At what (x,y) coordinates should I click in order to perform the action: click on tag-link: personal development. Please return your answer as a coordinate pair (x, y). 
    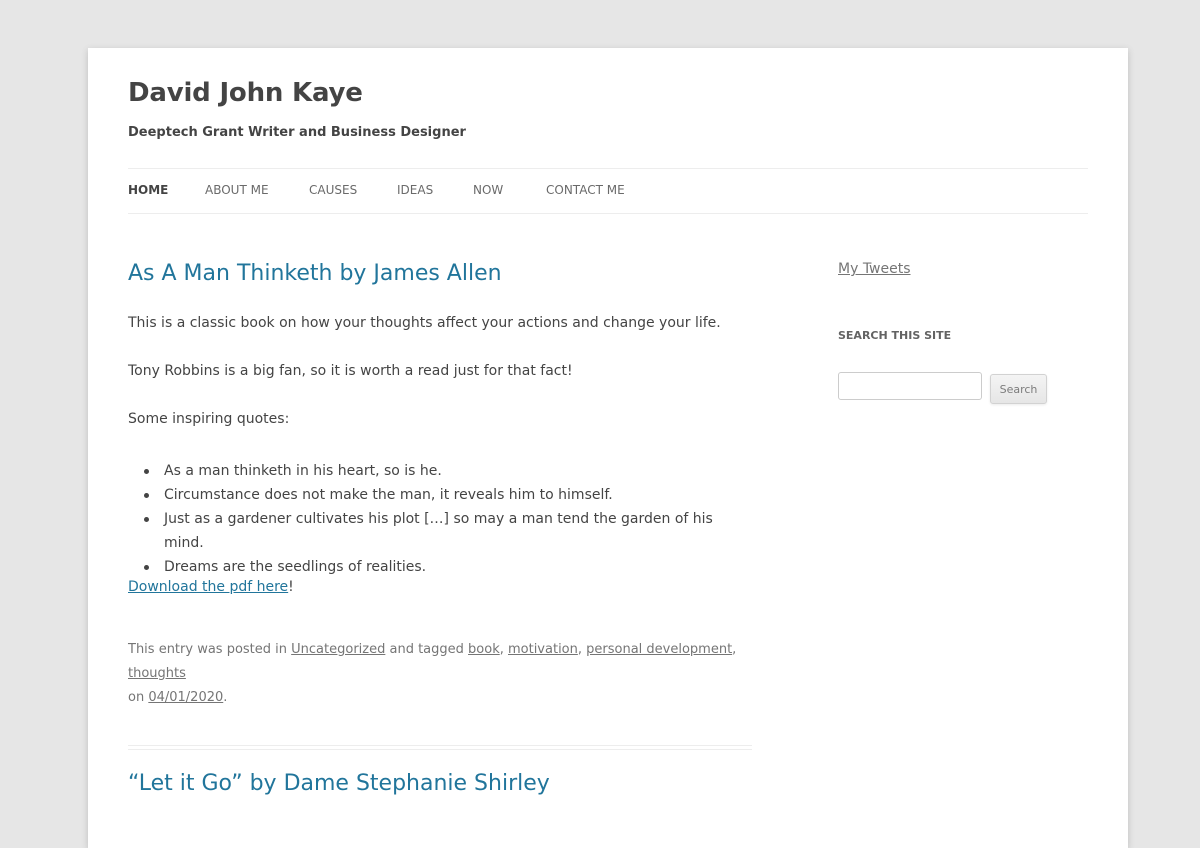
    Looking at the image, I should click on (659, 649).